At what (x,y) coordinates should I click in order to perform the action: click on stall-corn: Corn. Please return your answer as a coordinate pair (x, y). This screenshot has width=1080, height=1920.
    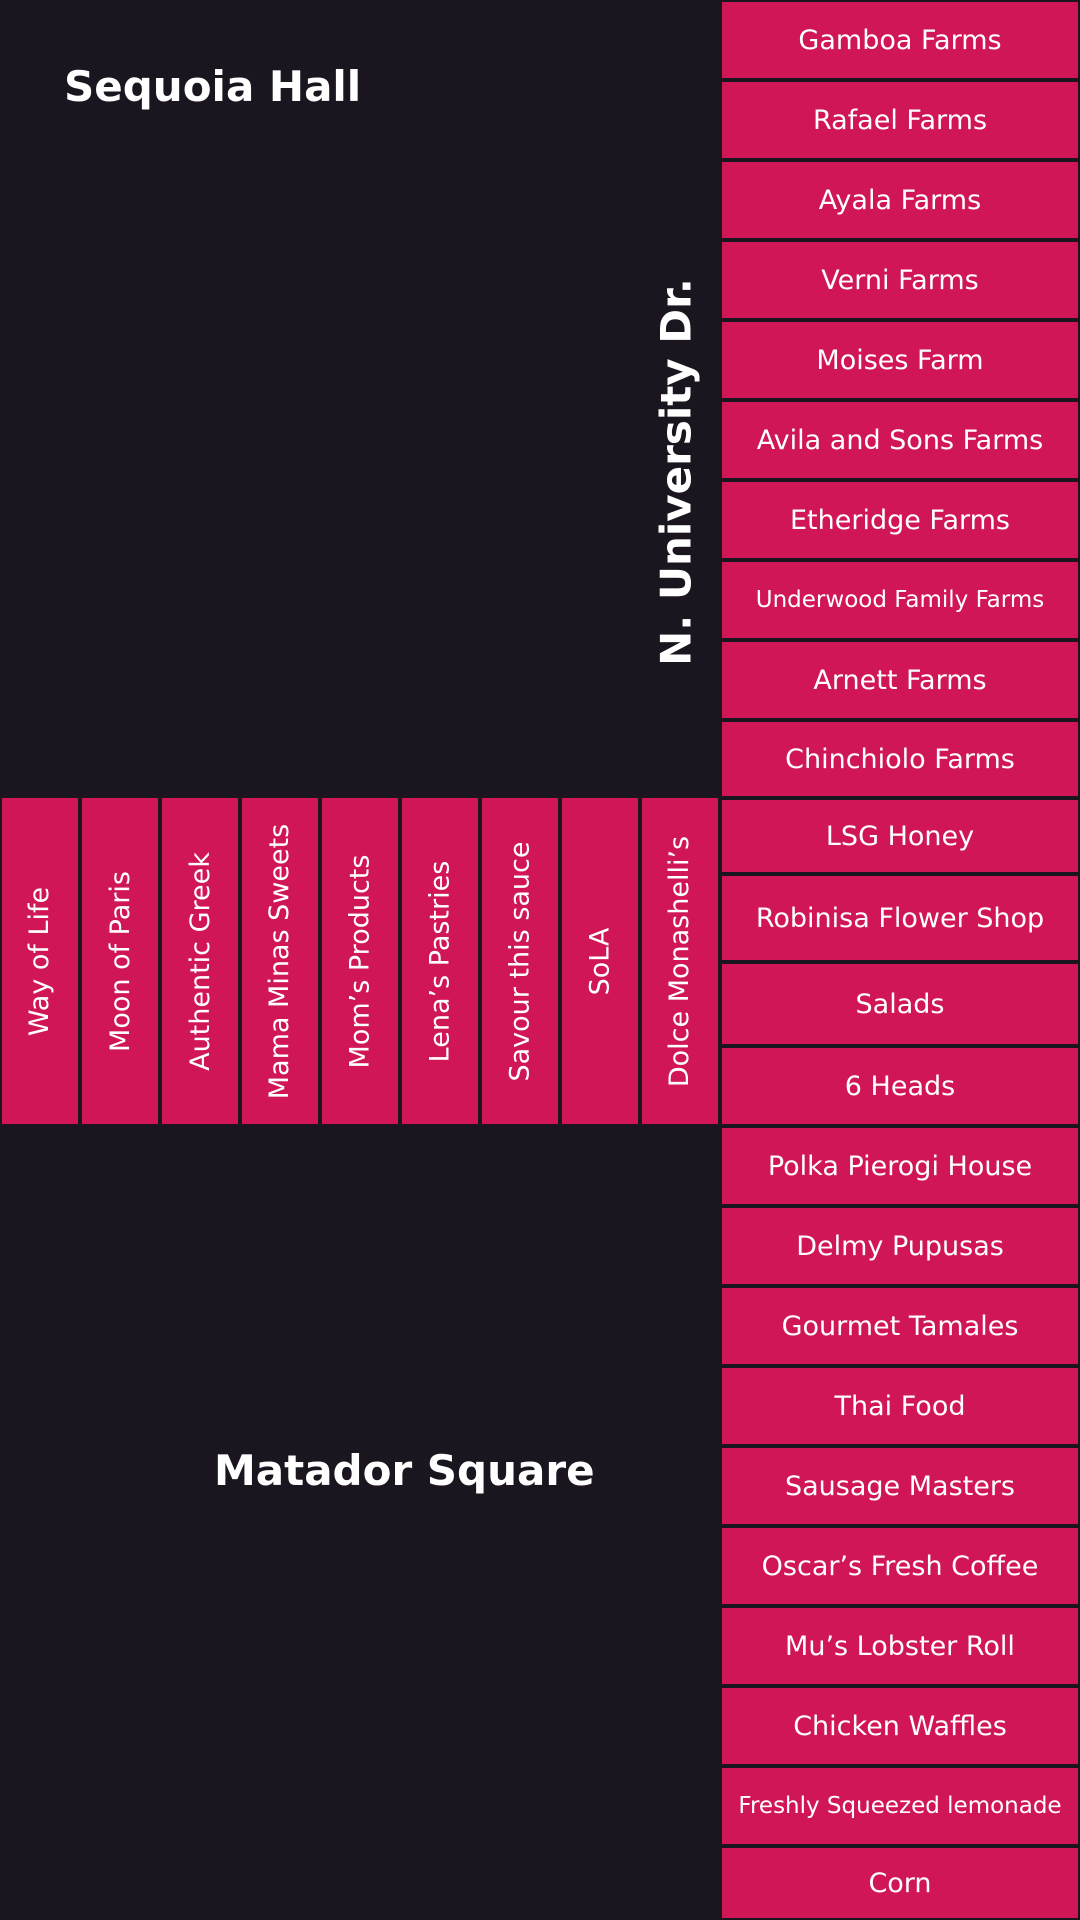
    Looking at the image, I should click on (900, 1883).